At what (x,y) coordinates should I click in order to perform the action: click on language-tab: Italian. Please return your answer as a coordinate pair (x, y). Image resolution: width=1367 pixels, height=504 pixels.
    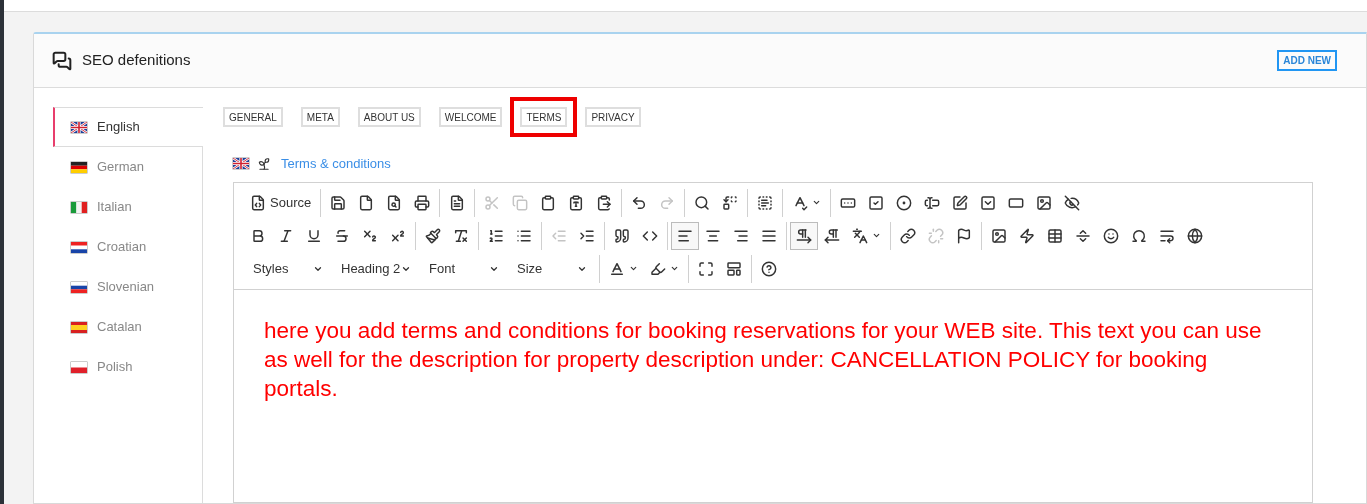
    Looking at the image, I should click on (127, 207).